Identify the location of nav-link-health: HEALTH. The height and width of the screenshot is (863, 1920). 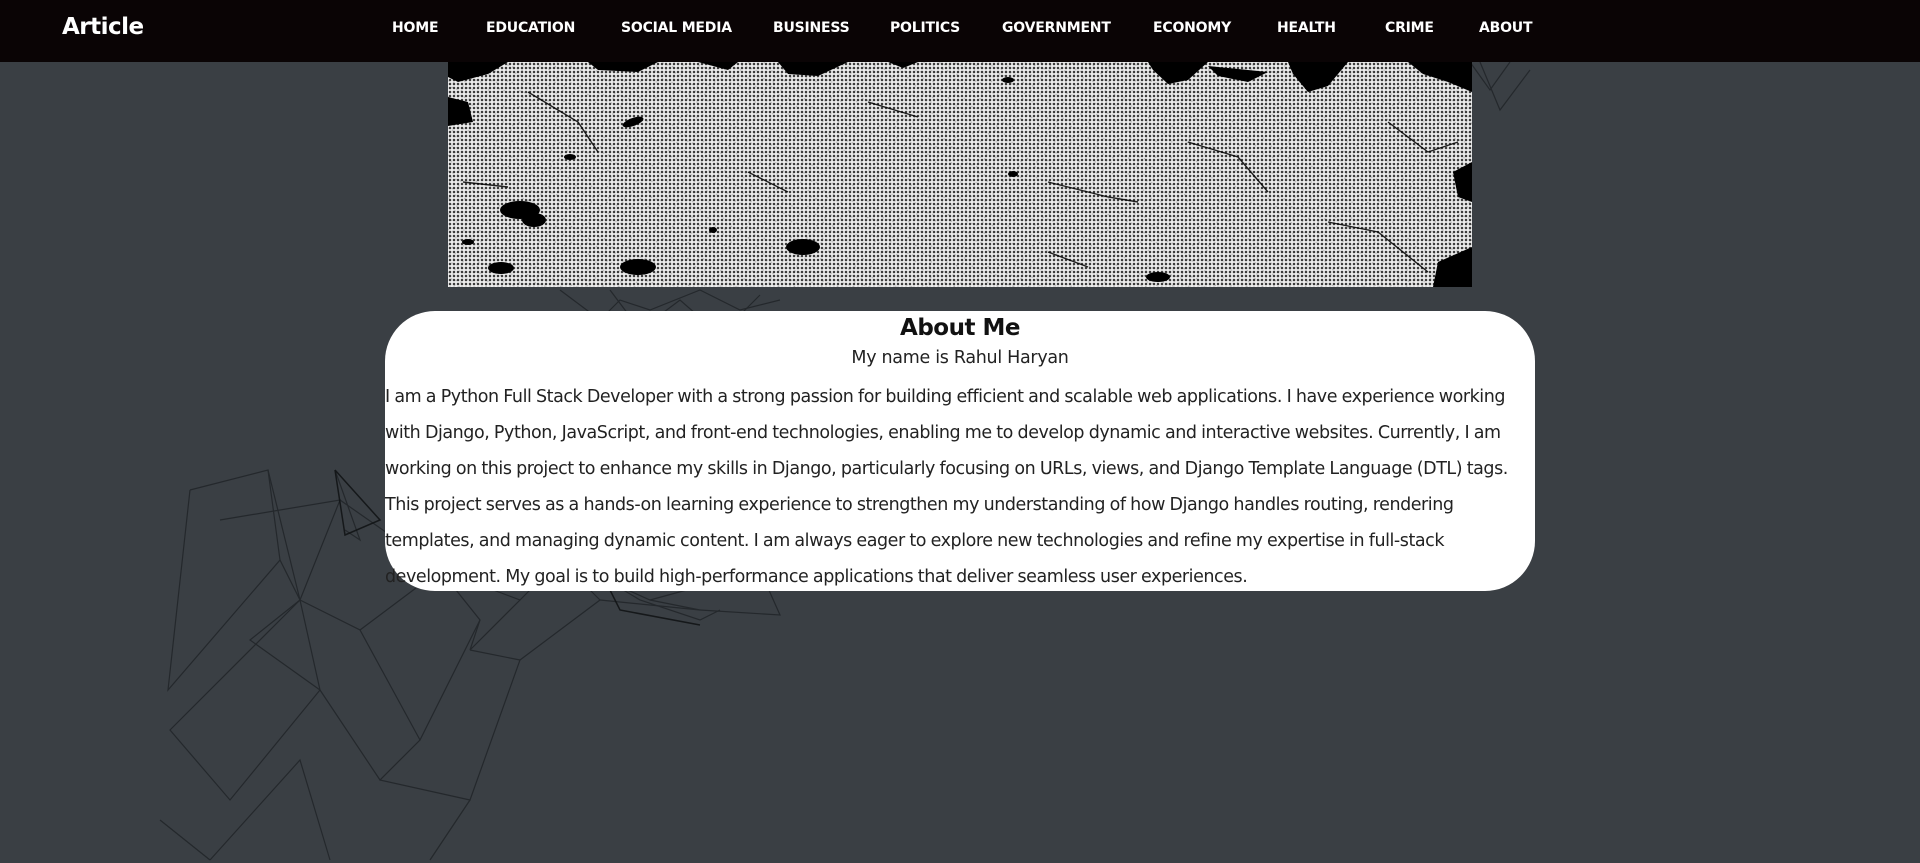
(1306, 28).